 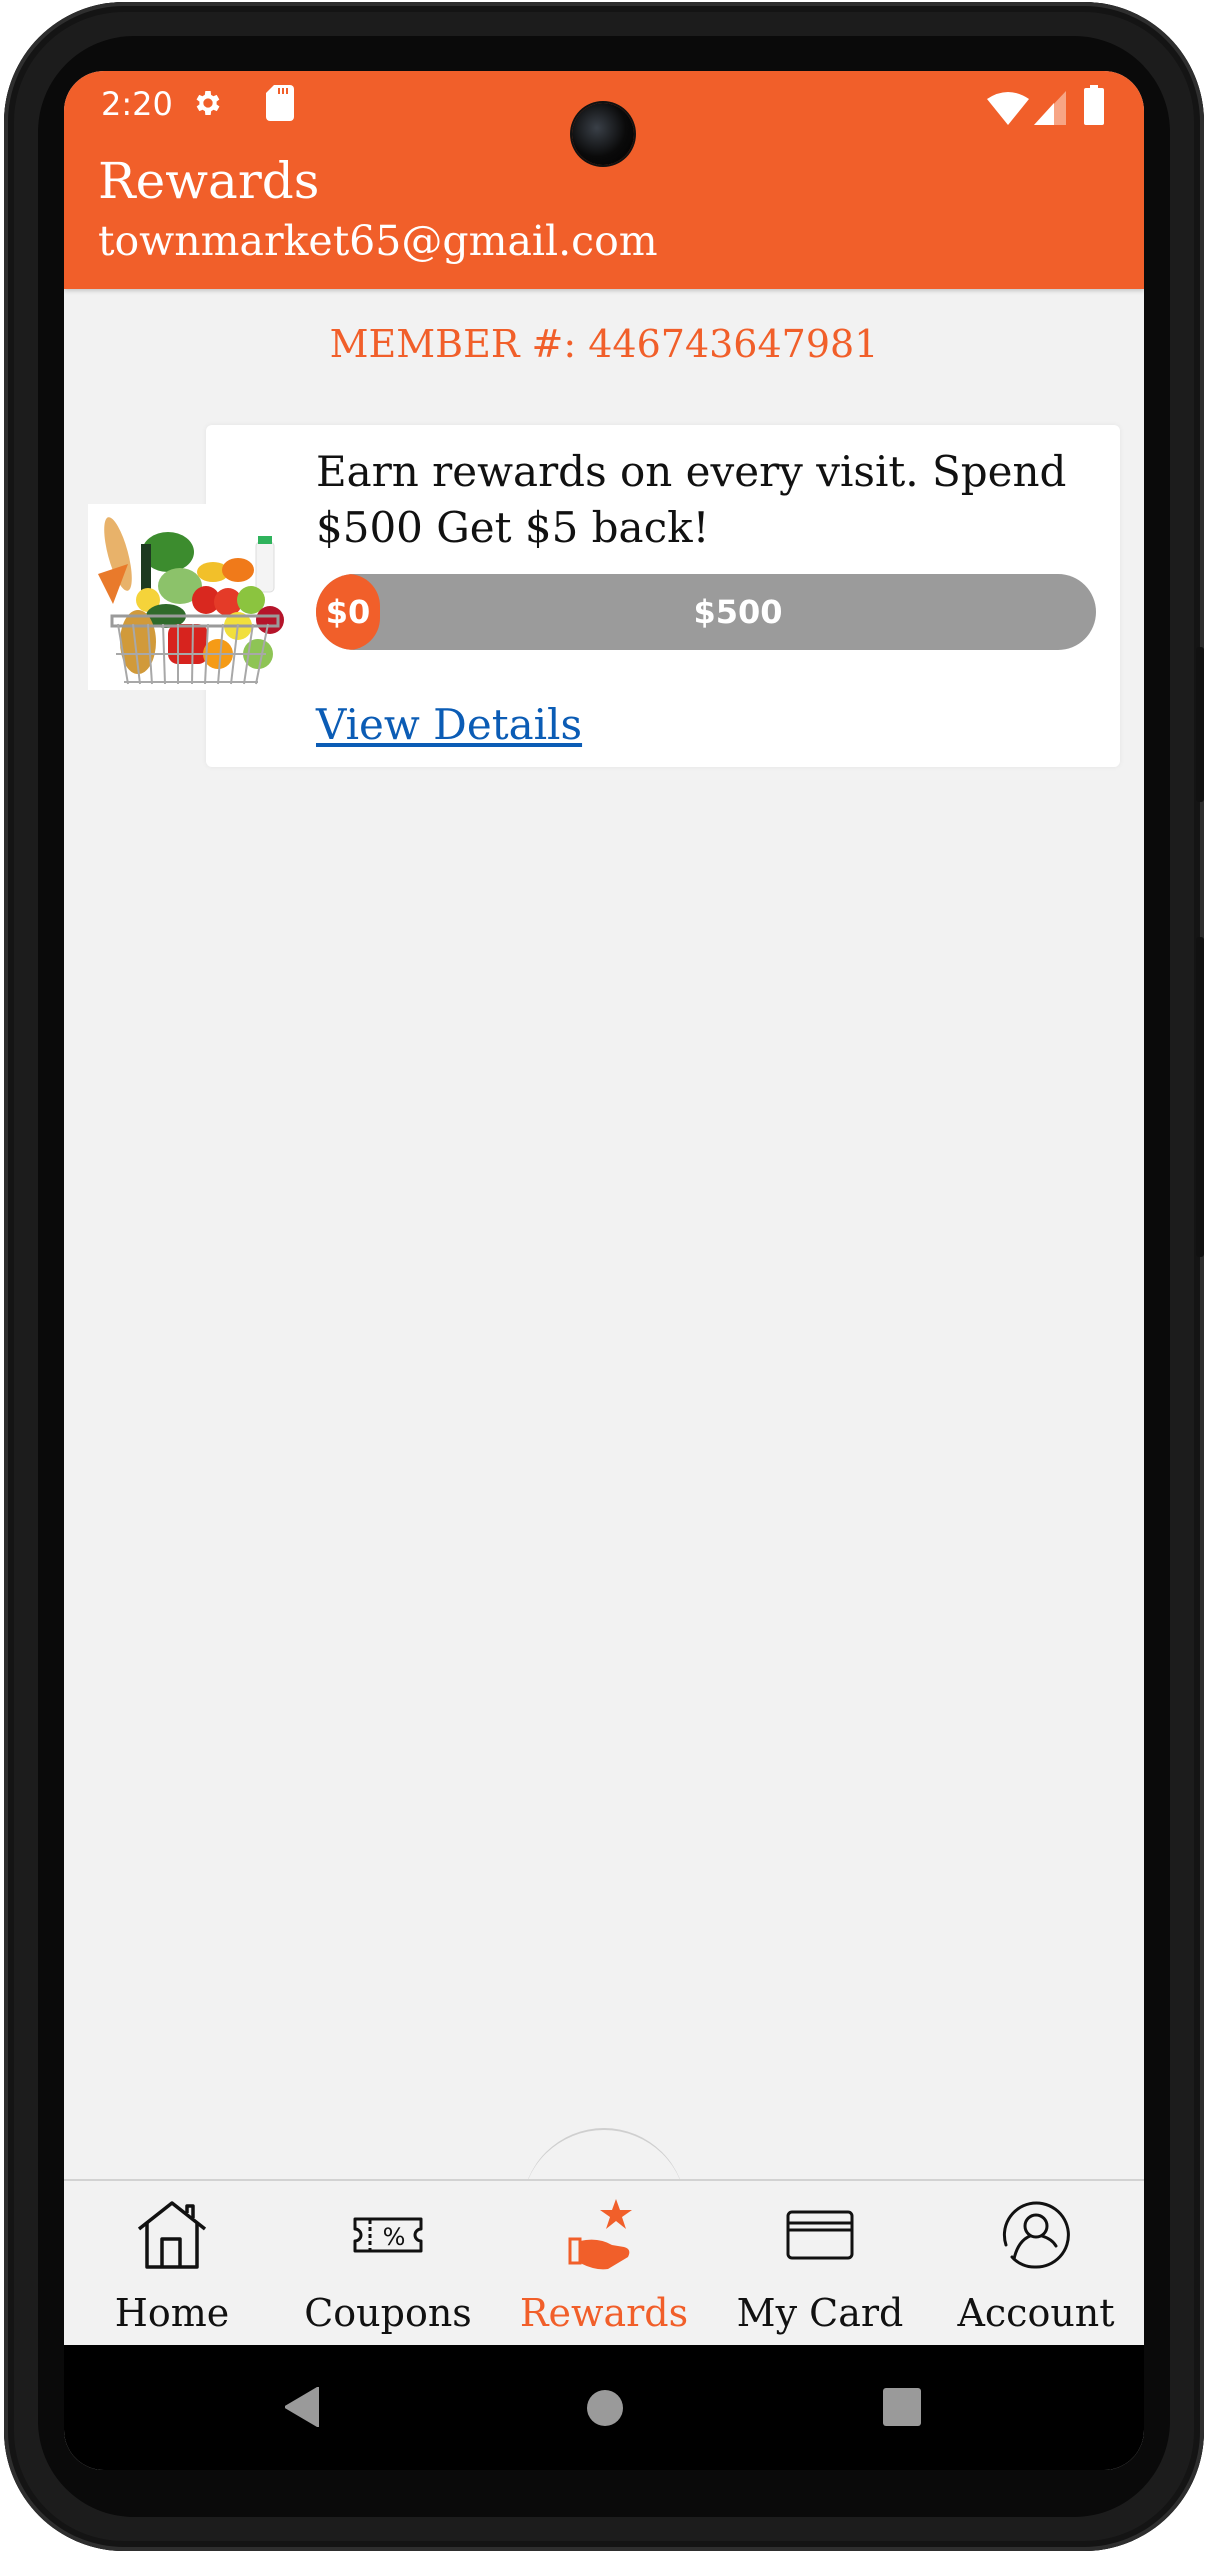 I want to click on nav-item-my-card: My Card, so click(x=820, y=2267).